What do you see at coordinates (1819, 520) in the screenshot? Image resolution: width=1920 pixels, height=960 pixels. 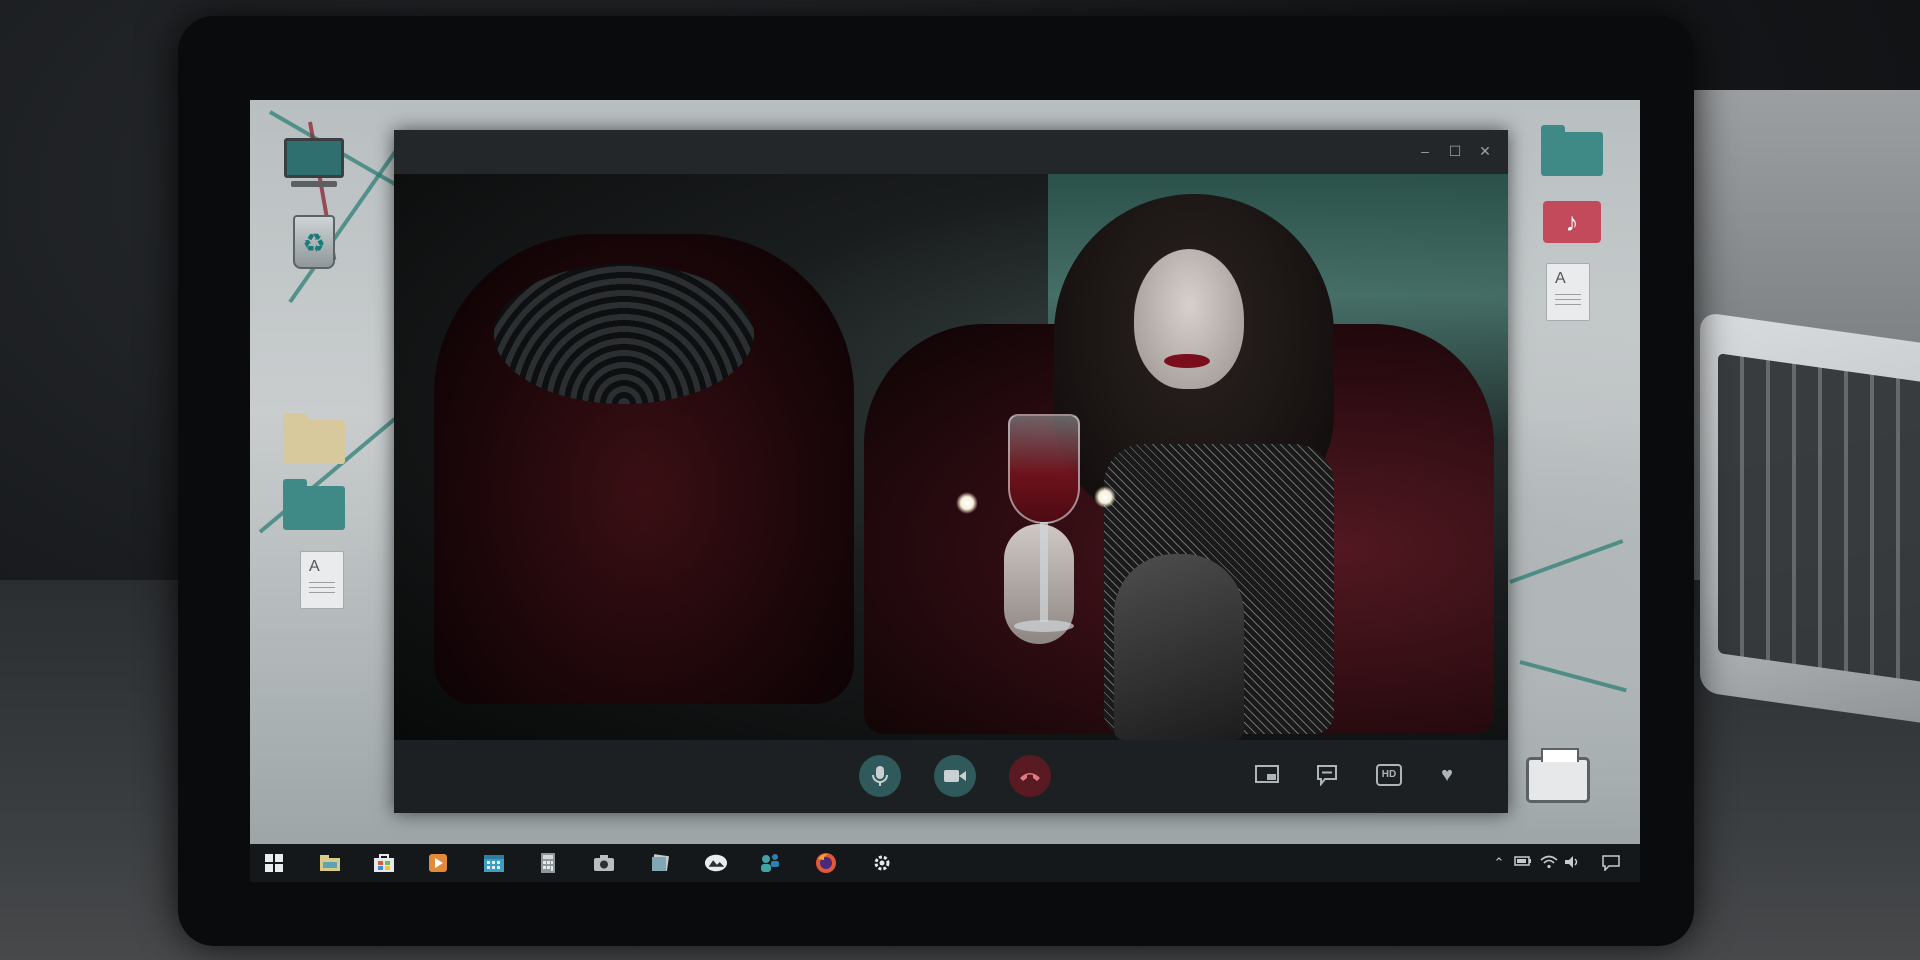 I see `second-laptop-keyboard` at bounding box center [1819, 520].